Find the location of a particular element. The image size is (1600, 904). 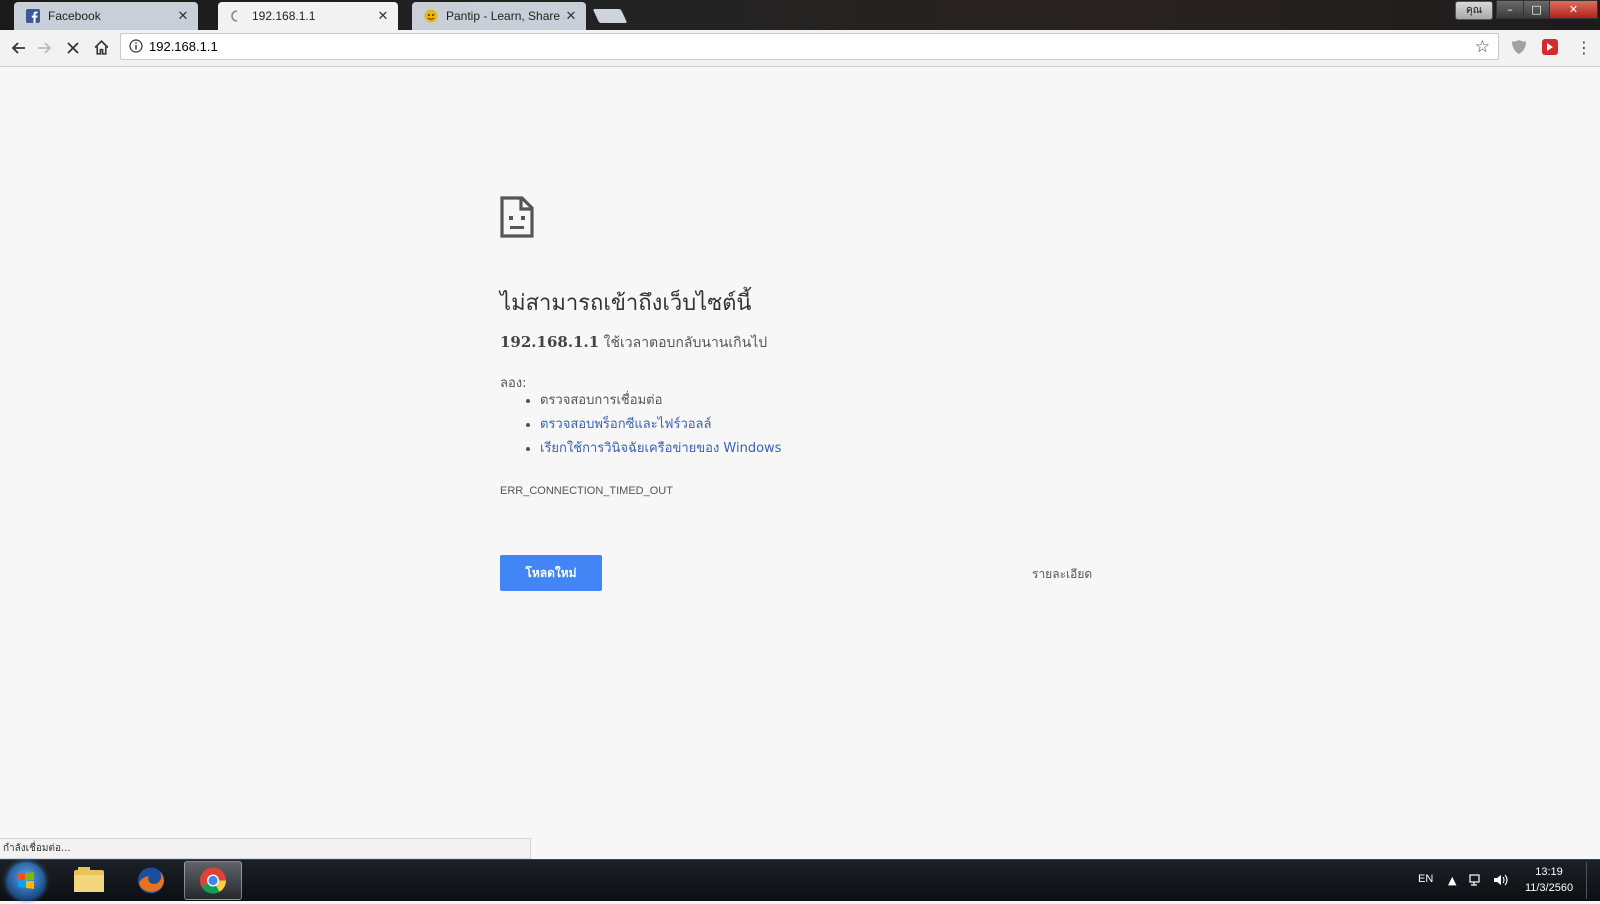

menu-kebab-icon: ⋮ is located at coordinates (1584, 48).